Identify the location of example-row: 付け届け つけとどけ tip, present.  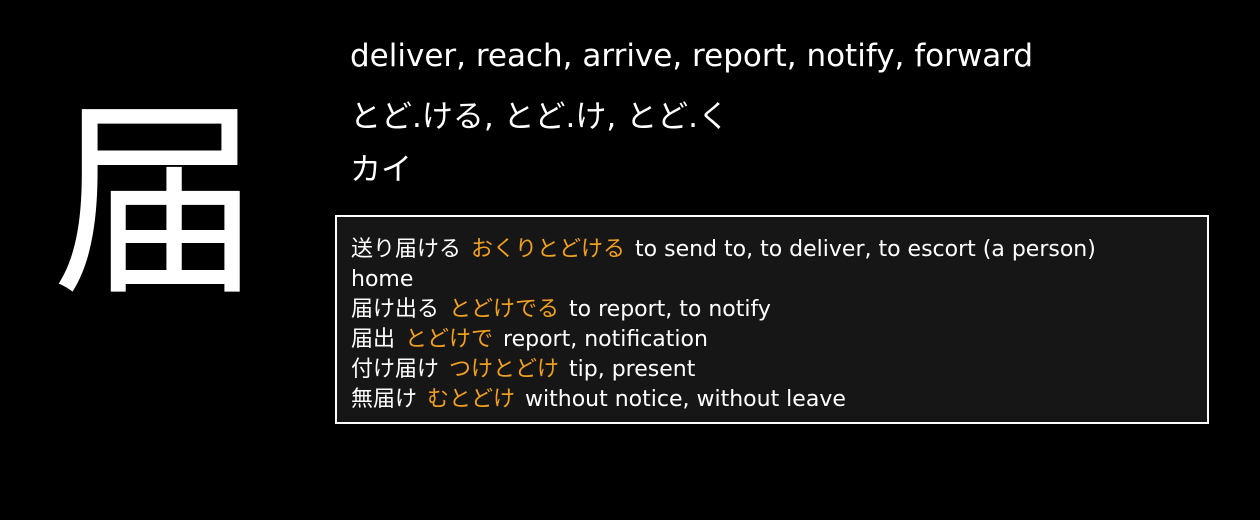
(773, 370).